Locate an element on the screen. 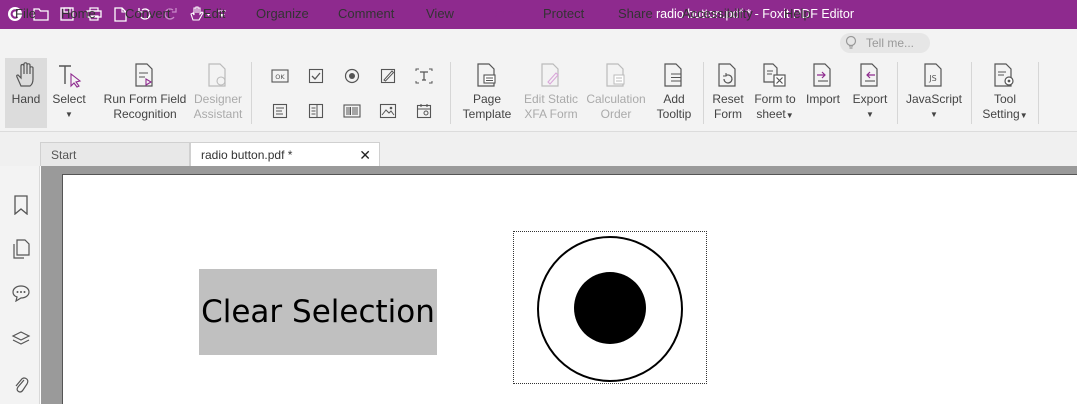 Image resolution: width=1077 pixels, height=404 pixels. reset-form-button: Reset Form is located at coordinates (728, 93).